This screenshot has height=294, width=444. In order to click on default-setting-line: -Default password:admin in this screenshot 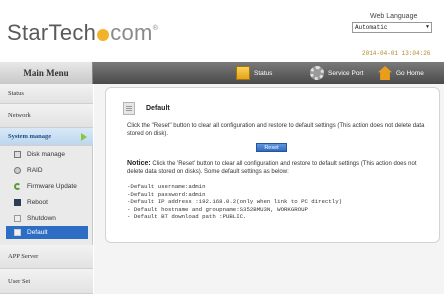, I will do `click(166, 194)`.